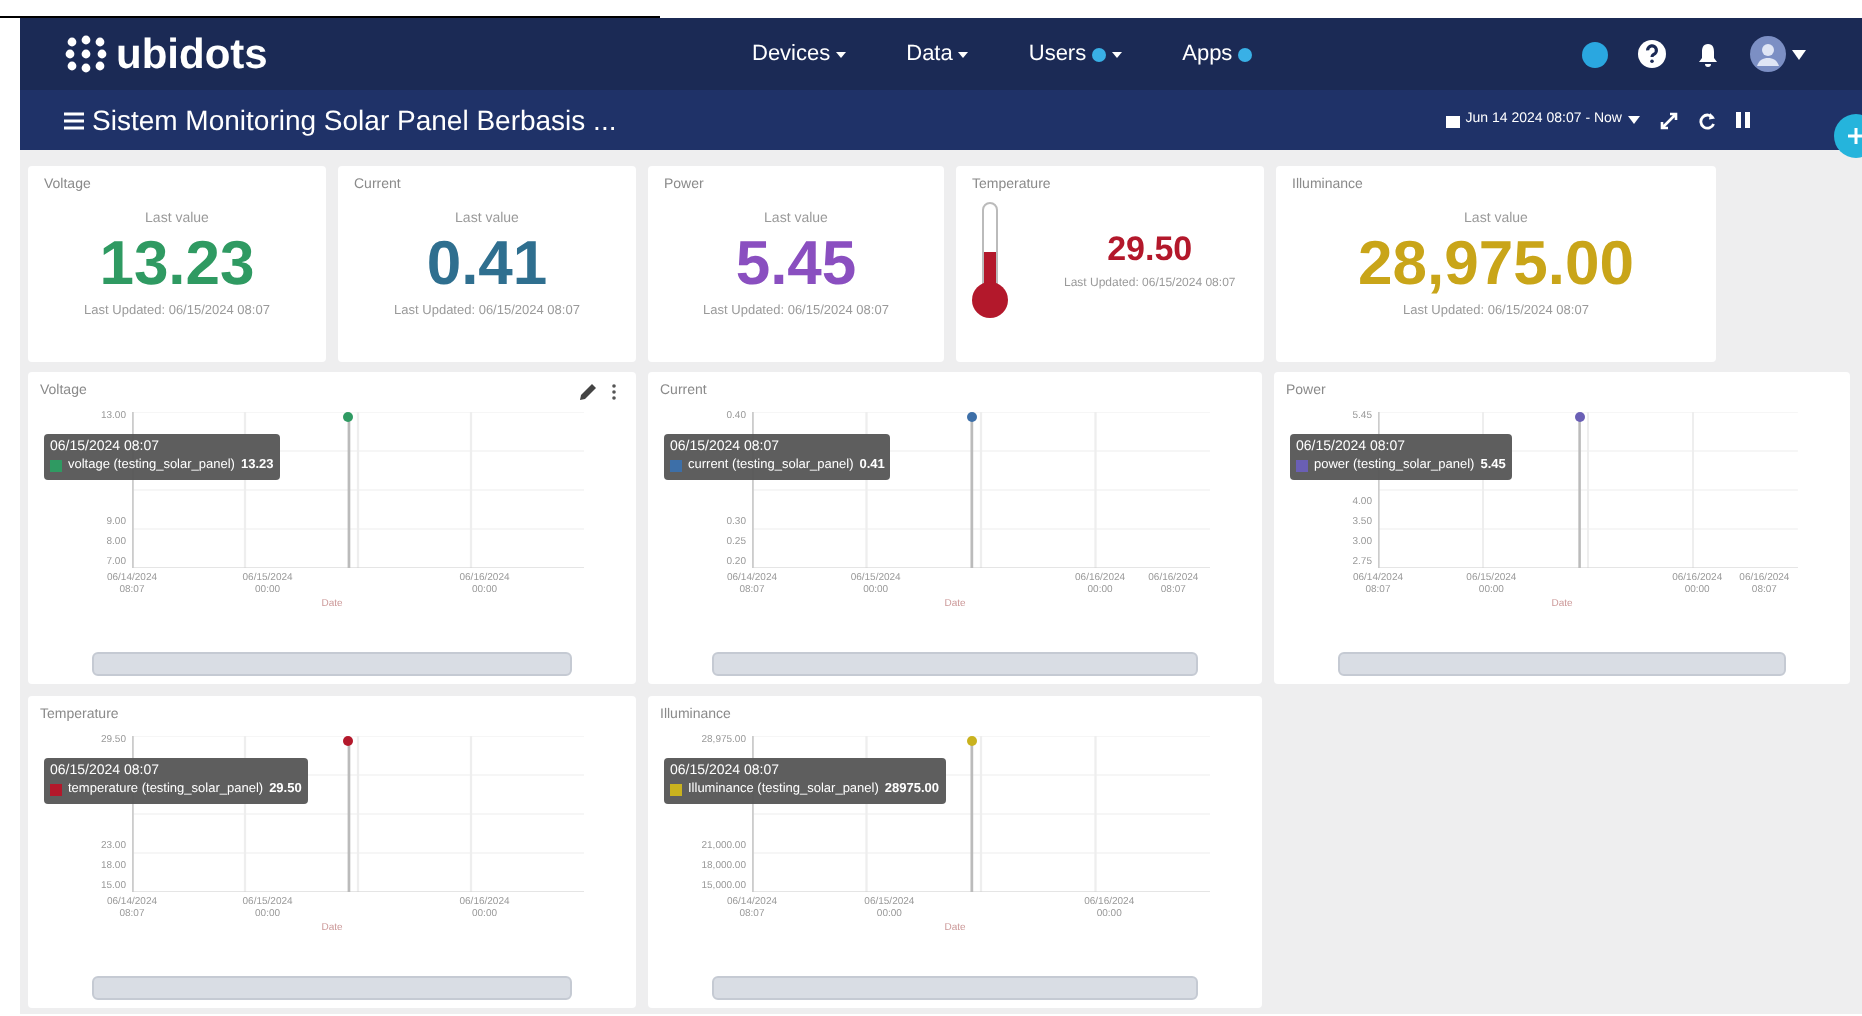  I want to click on nav-menu-item: Data, so click(937, 54).